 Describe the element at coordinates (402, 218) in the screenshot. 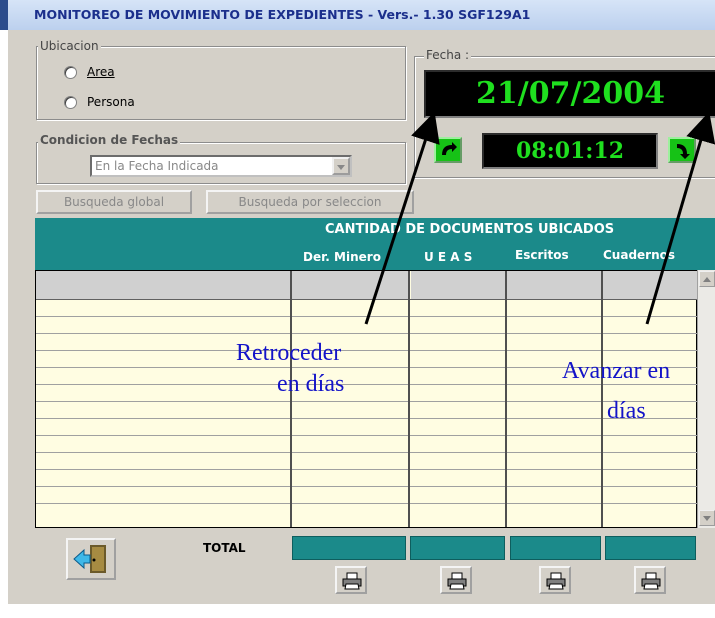

I see `arrow-to-previous-day` at that location.